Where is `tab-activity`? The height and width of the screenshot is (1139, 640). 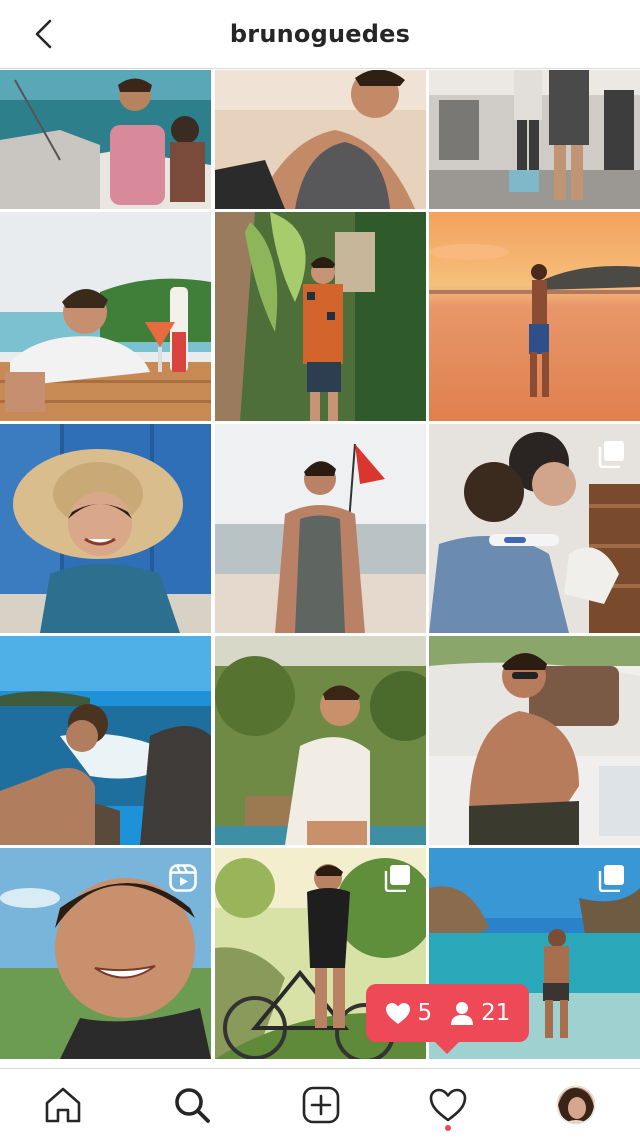 tab-activity is located at coordinates (448, 1105).